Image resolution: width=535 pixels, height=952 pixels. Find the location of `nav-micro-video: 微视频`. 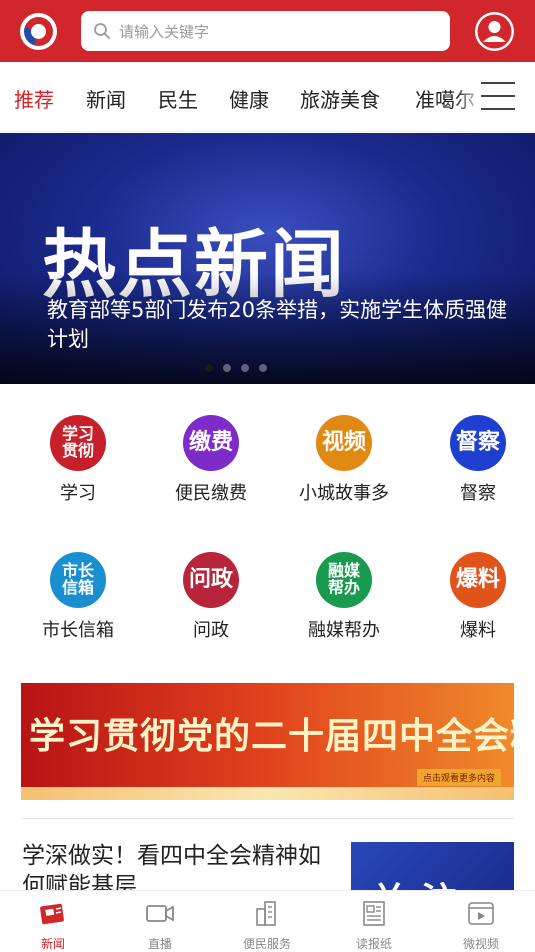

nav-micro-video: 微视频 is located at coordinates (481, 925).